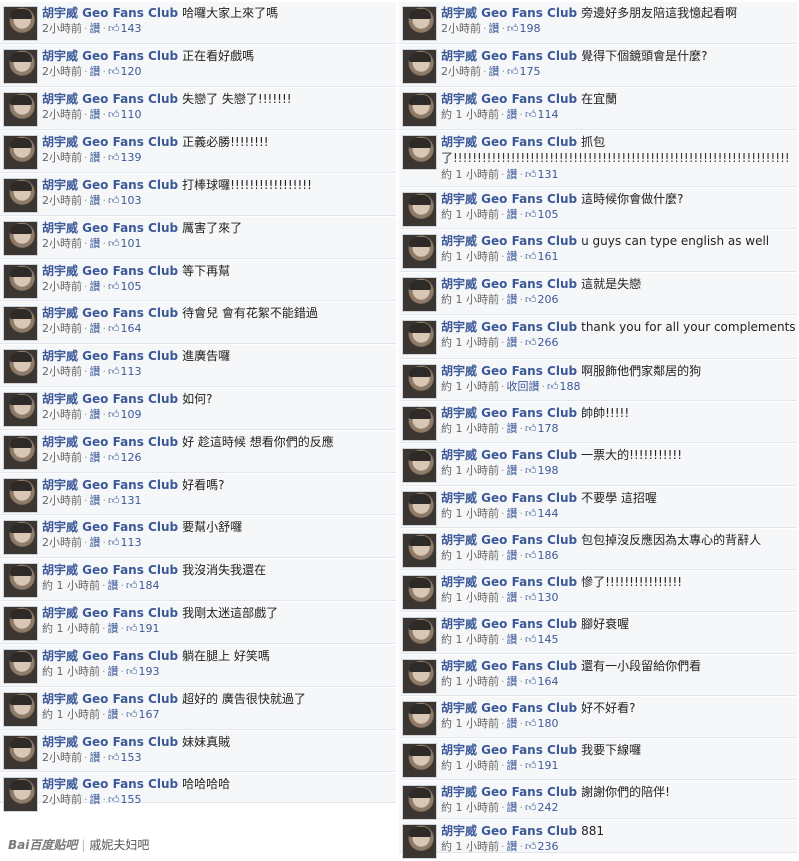 This screenshot has height=861, width=799. What do you see at coordinates (548, 428) in the screenshot?
I see `like-count: 178` at bounding box center [548, 428].